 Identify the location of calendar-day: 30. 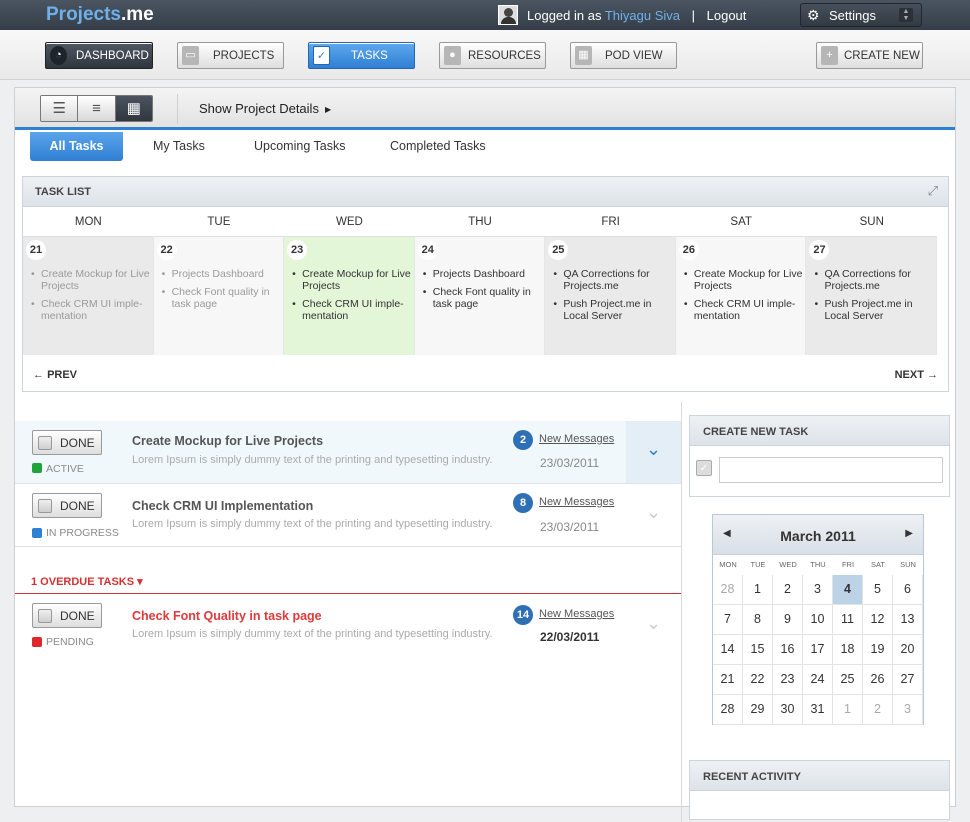
(788, 710).